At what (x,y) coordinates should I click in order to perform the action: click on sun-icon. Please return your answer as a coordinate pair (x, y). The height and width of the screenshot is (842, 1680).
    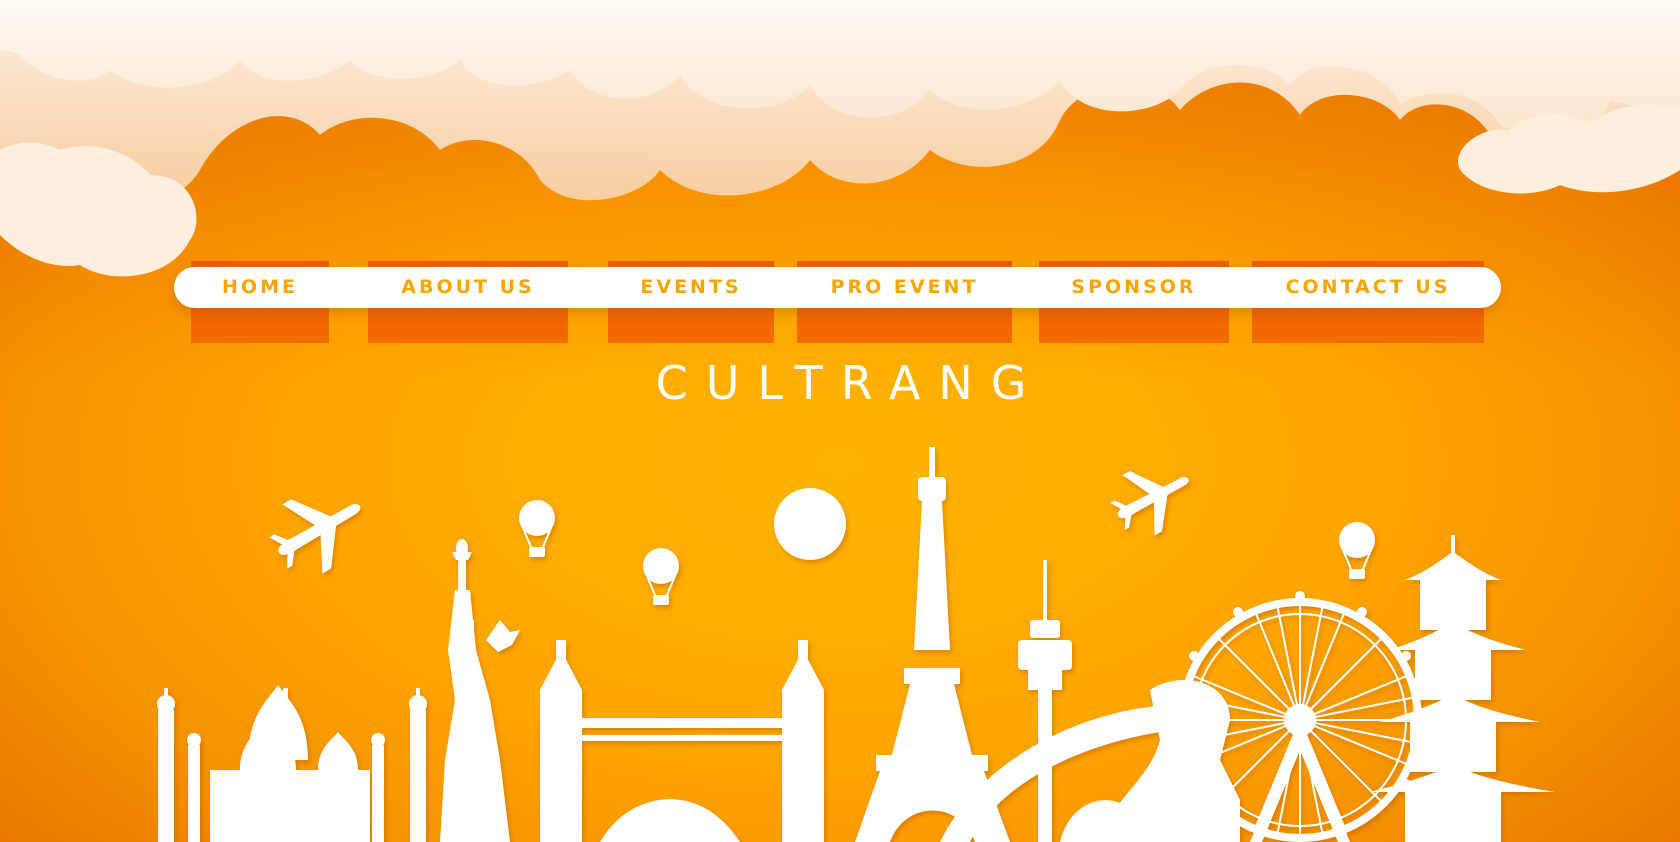
    Looking at the image, I should click on (810, 524).